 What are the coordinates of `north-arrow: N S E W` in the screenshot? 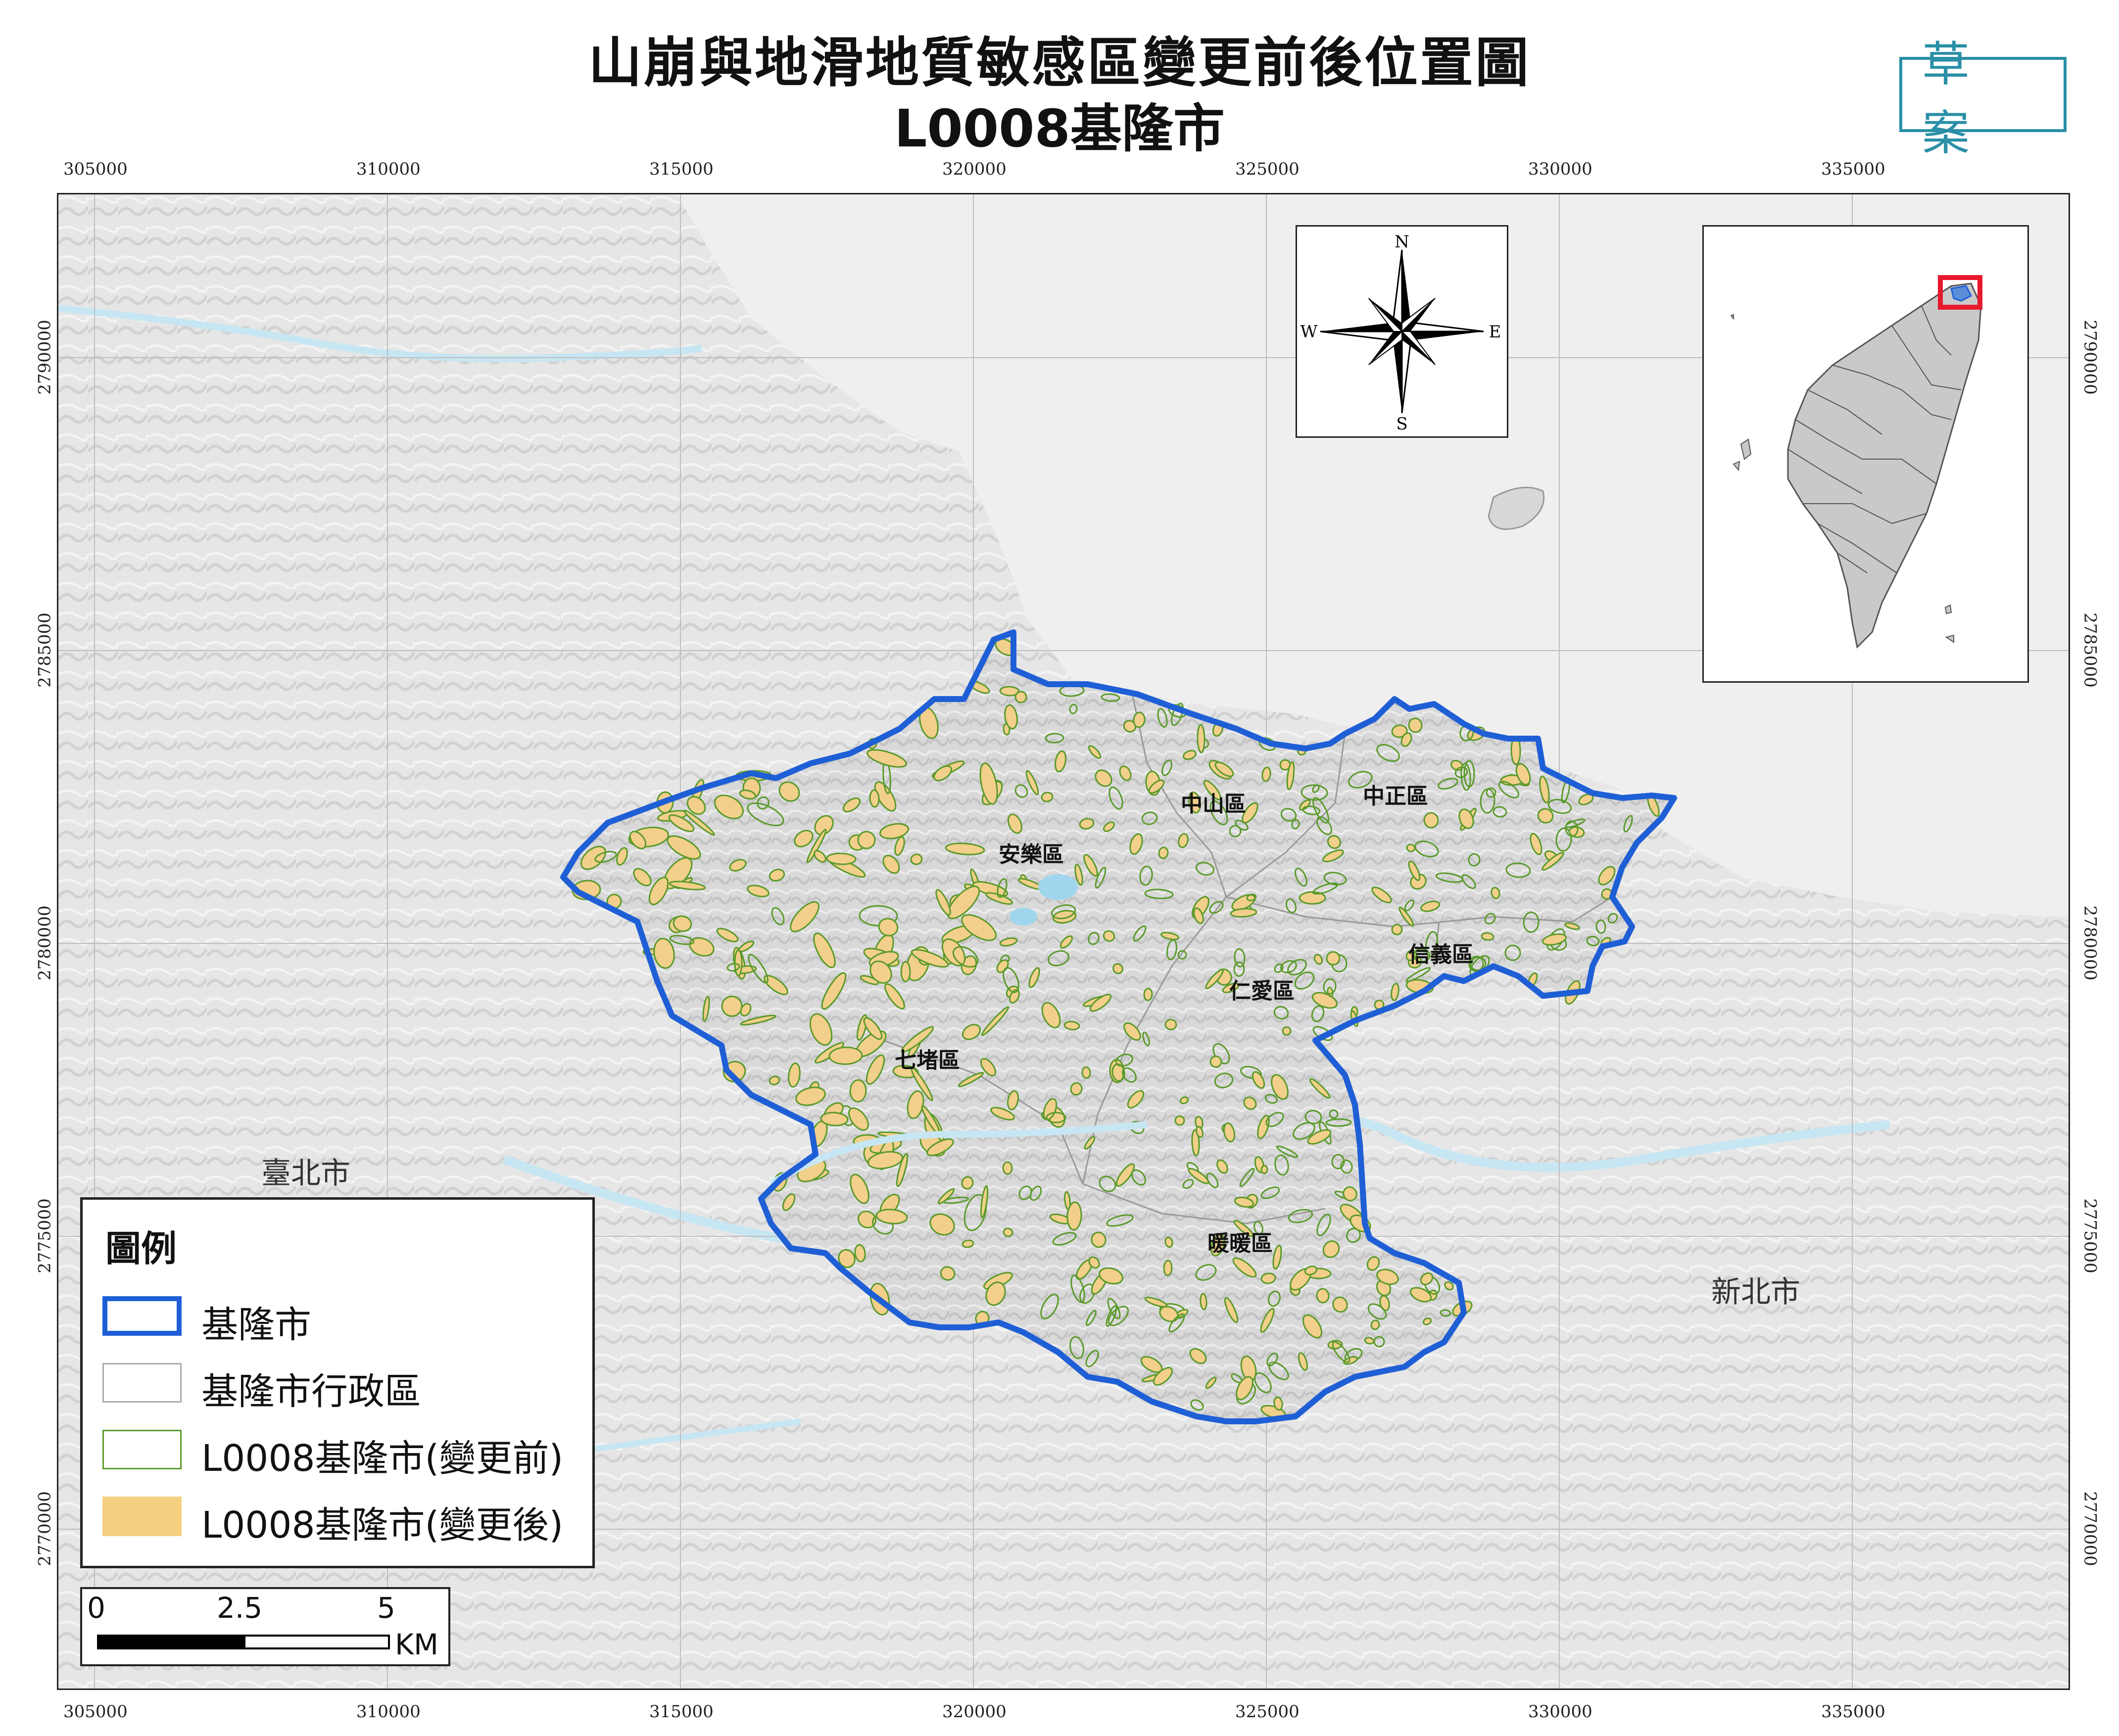 It's located at (1402, 331).